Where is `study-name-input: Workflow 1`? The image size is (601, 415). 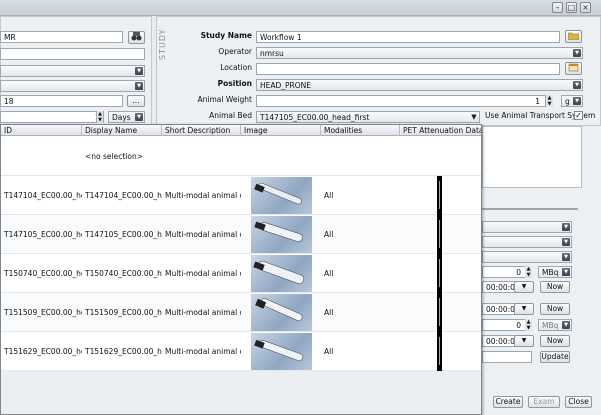
study-name-input: Workflow 1 is located at coordinates (408, 37).